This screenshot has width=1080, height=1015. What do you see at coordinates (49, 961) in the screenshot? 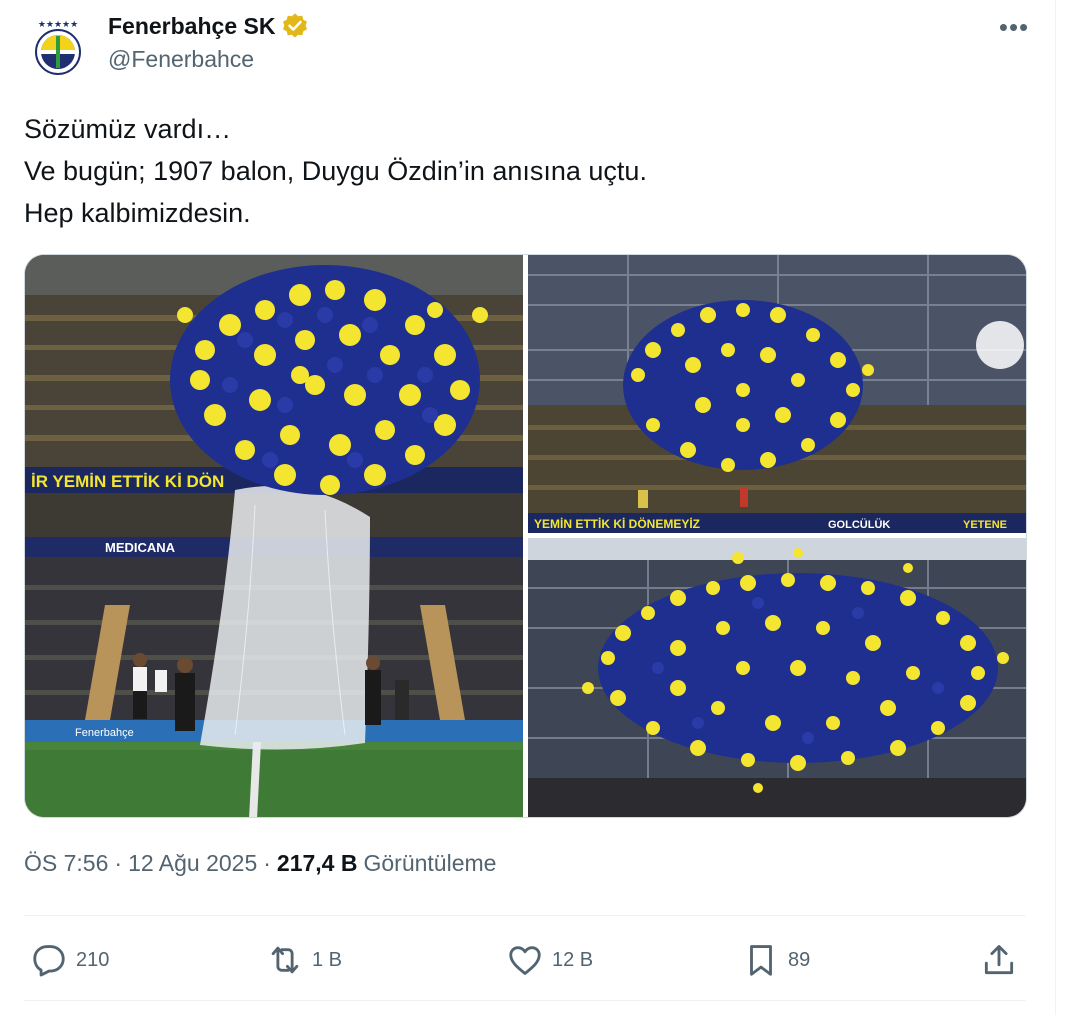
I see `reply-icon` at bounding box center [49, 961].